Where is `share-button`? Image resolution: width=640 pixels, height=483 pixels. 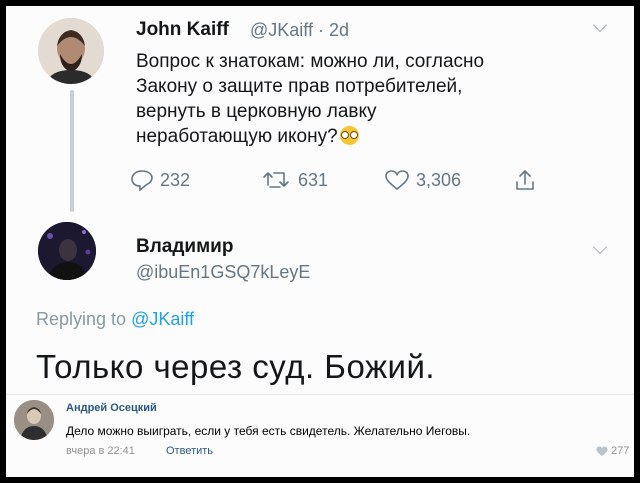 share-button is located at coordinates (528, 180).